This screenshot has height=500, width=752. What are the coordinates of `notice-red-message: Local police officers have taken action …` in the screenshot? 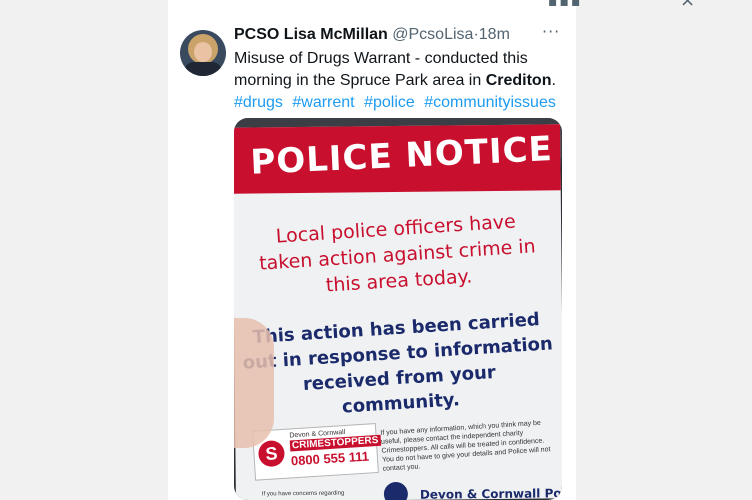 It's located at (397, 253).